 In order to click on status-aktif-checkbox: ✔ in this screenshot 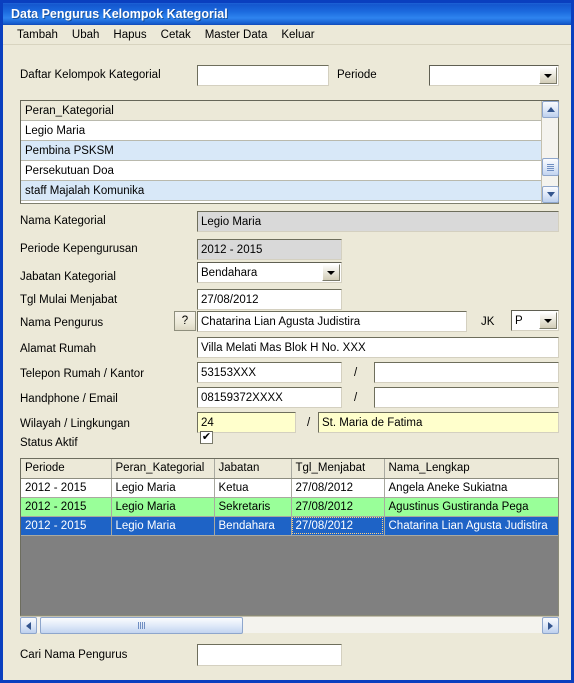, I will do `click(206, 437)`.